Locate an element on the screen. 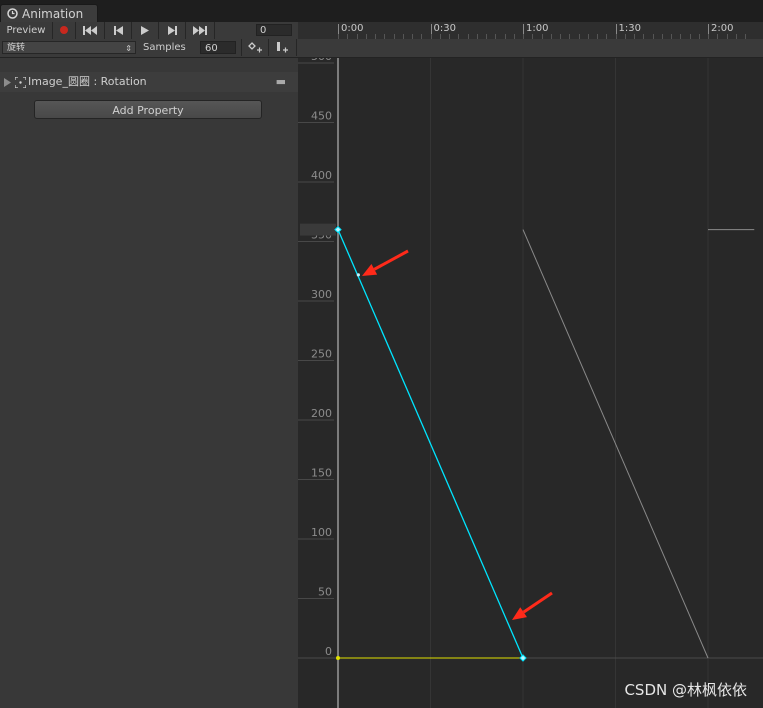  tab-animation: Animation is located at coordinates (49, 13).